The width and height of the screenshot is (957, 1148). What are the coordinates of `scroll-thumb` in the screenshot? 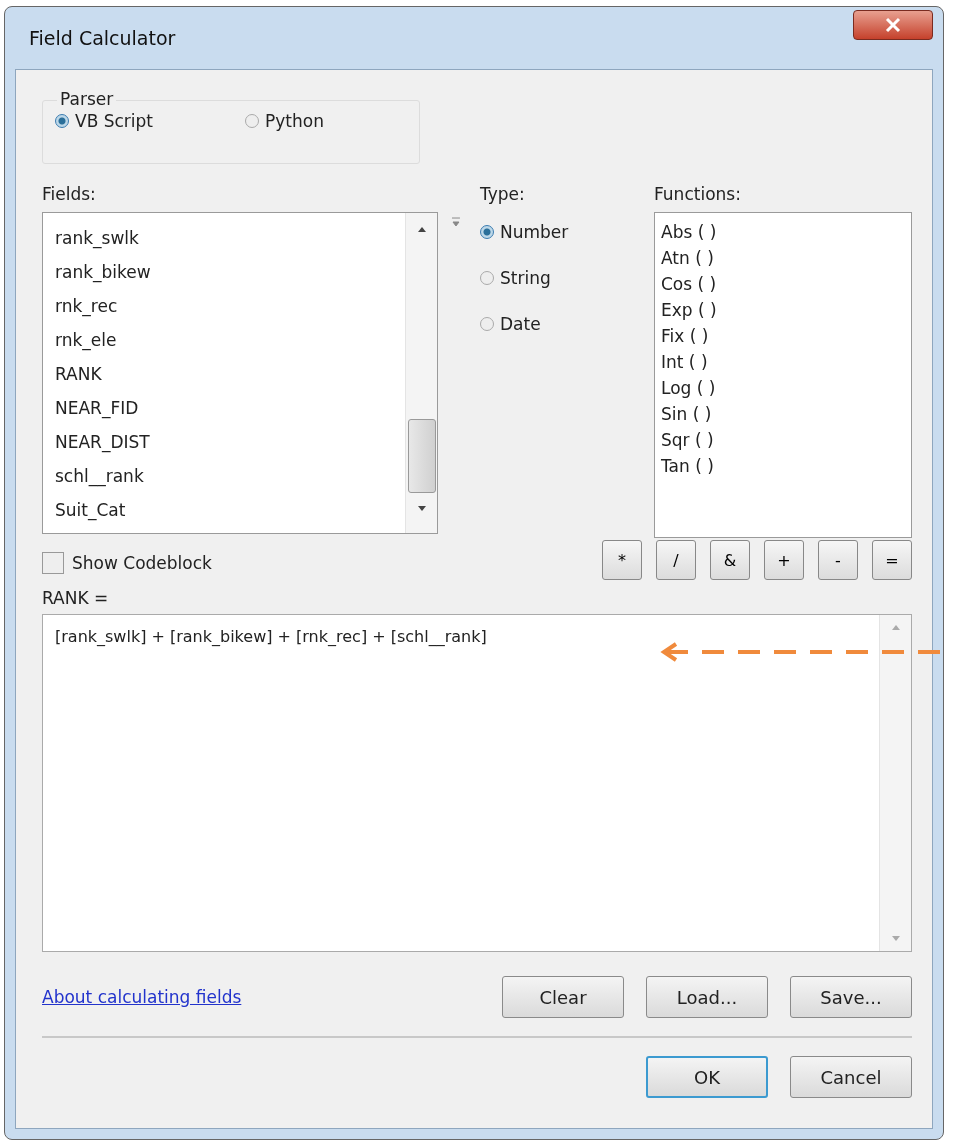 It's located at (421, 456).